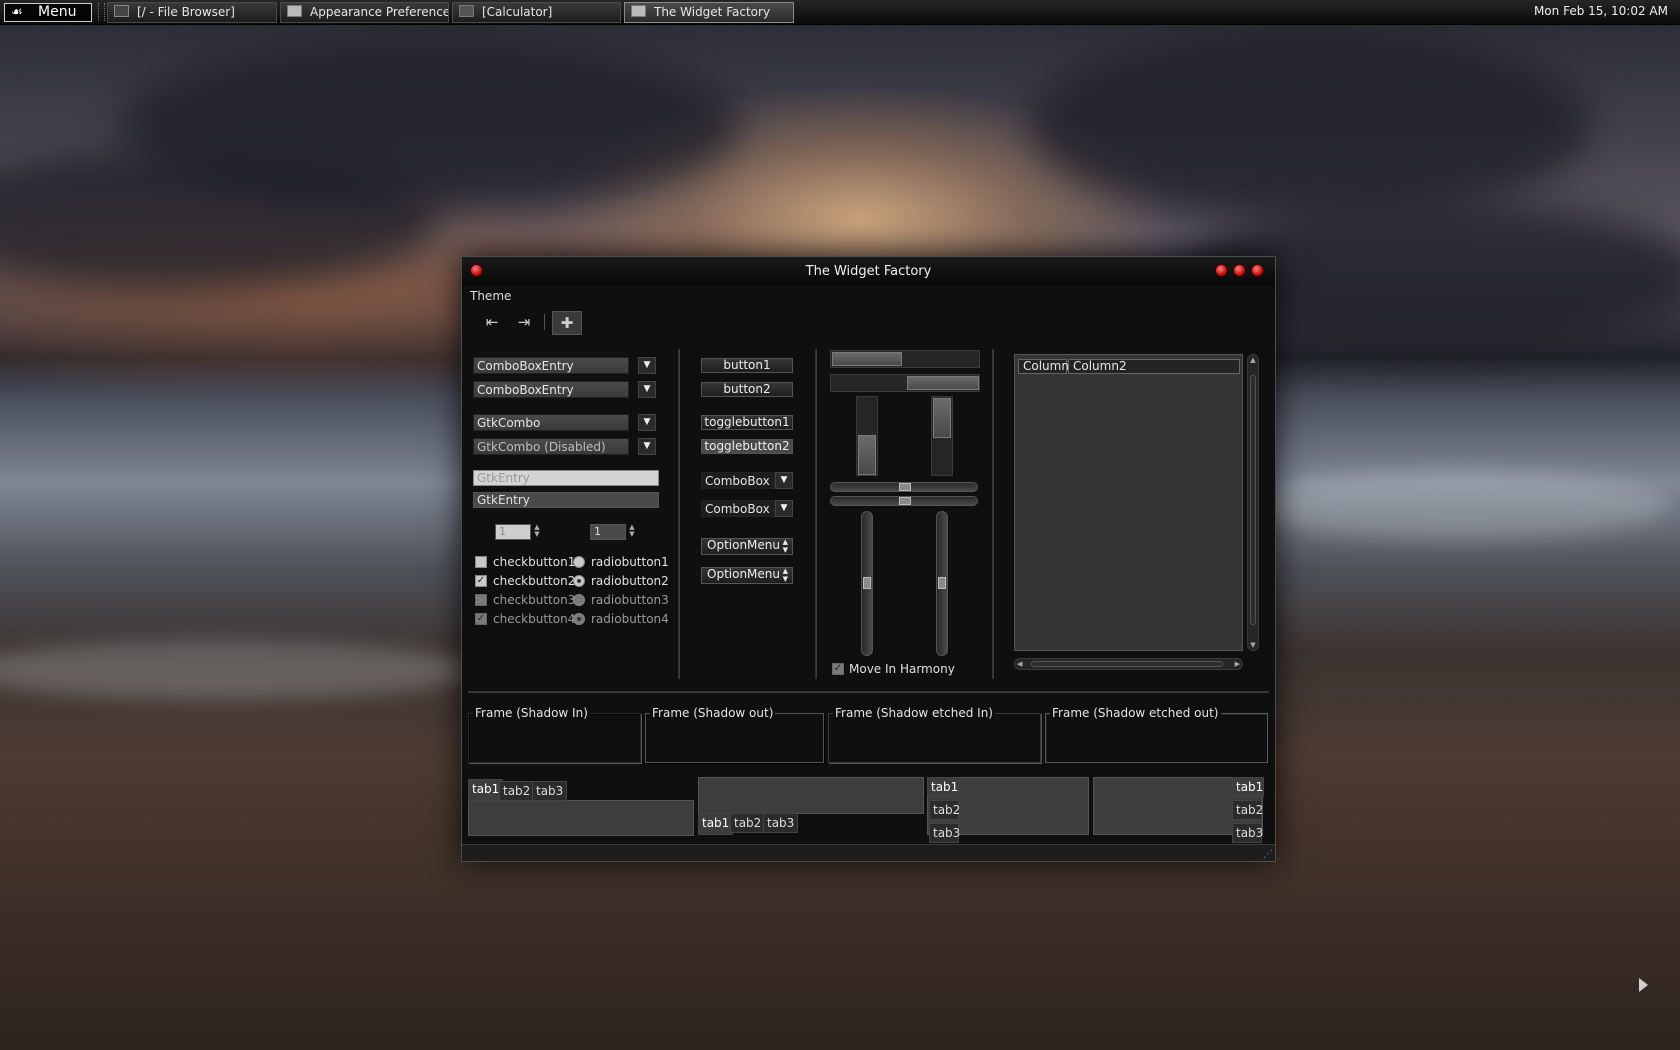 The width and height of the screenshot is (1680, 1050). Describe the element at coordinates (534, 619) in the screenshot. I see `checkbutton-4-label: checkbutton4` at that location.